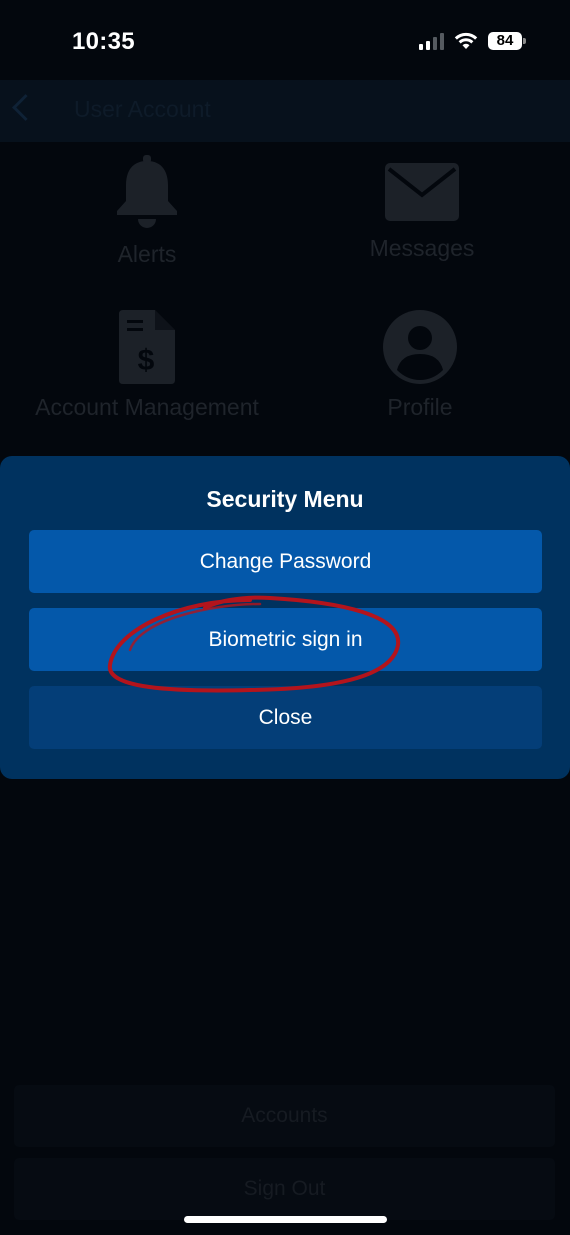 The height and width of the screenshot is (1235, 570). What do you see at coordinates (147, 191) in the screenshot?
I see `bell-icon` at bounding box center [147, 191].